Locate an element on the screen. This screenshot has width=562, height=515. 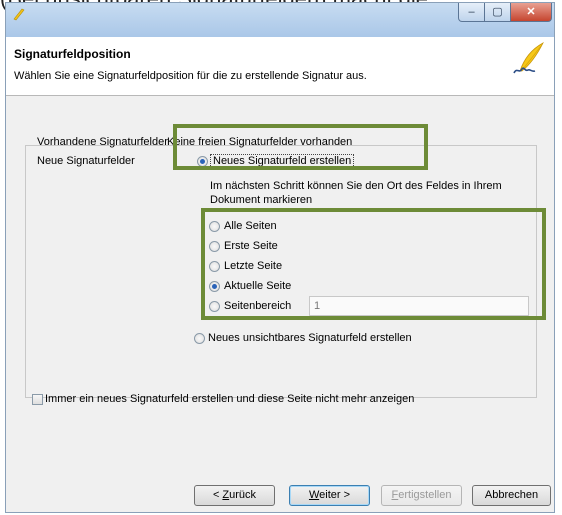
next-button: Weiter > is located at coordinates (329, 495).